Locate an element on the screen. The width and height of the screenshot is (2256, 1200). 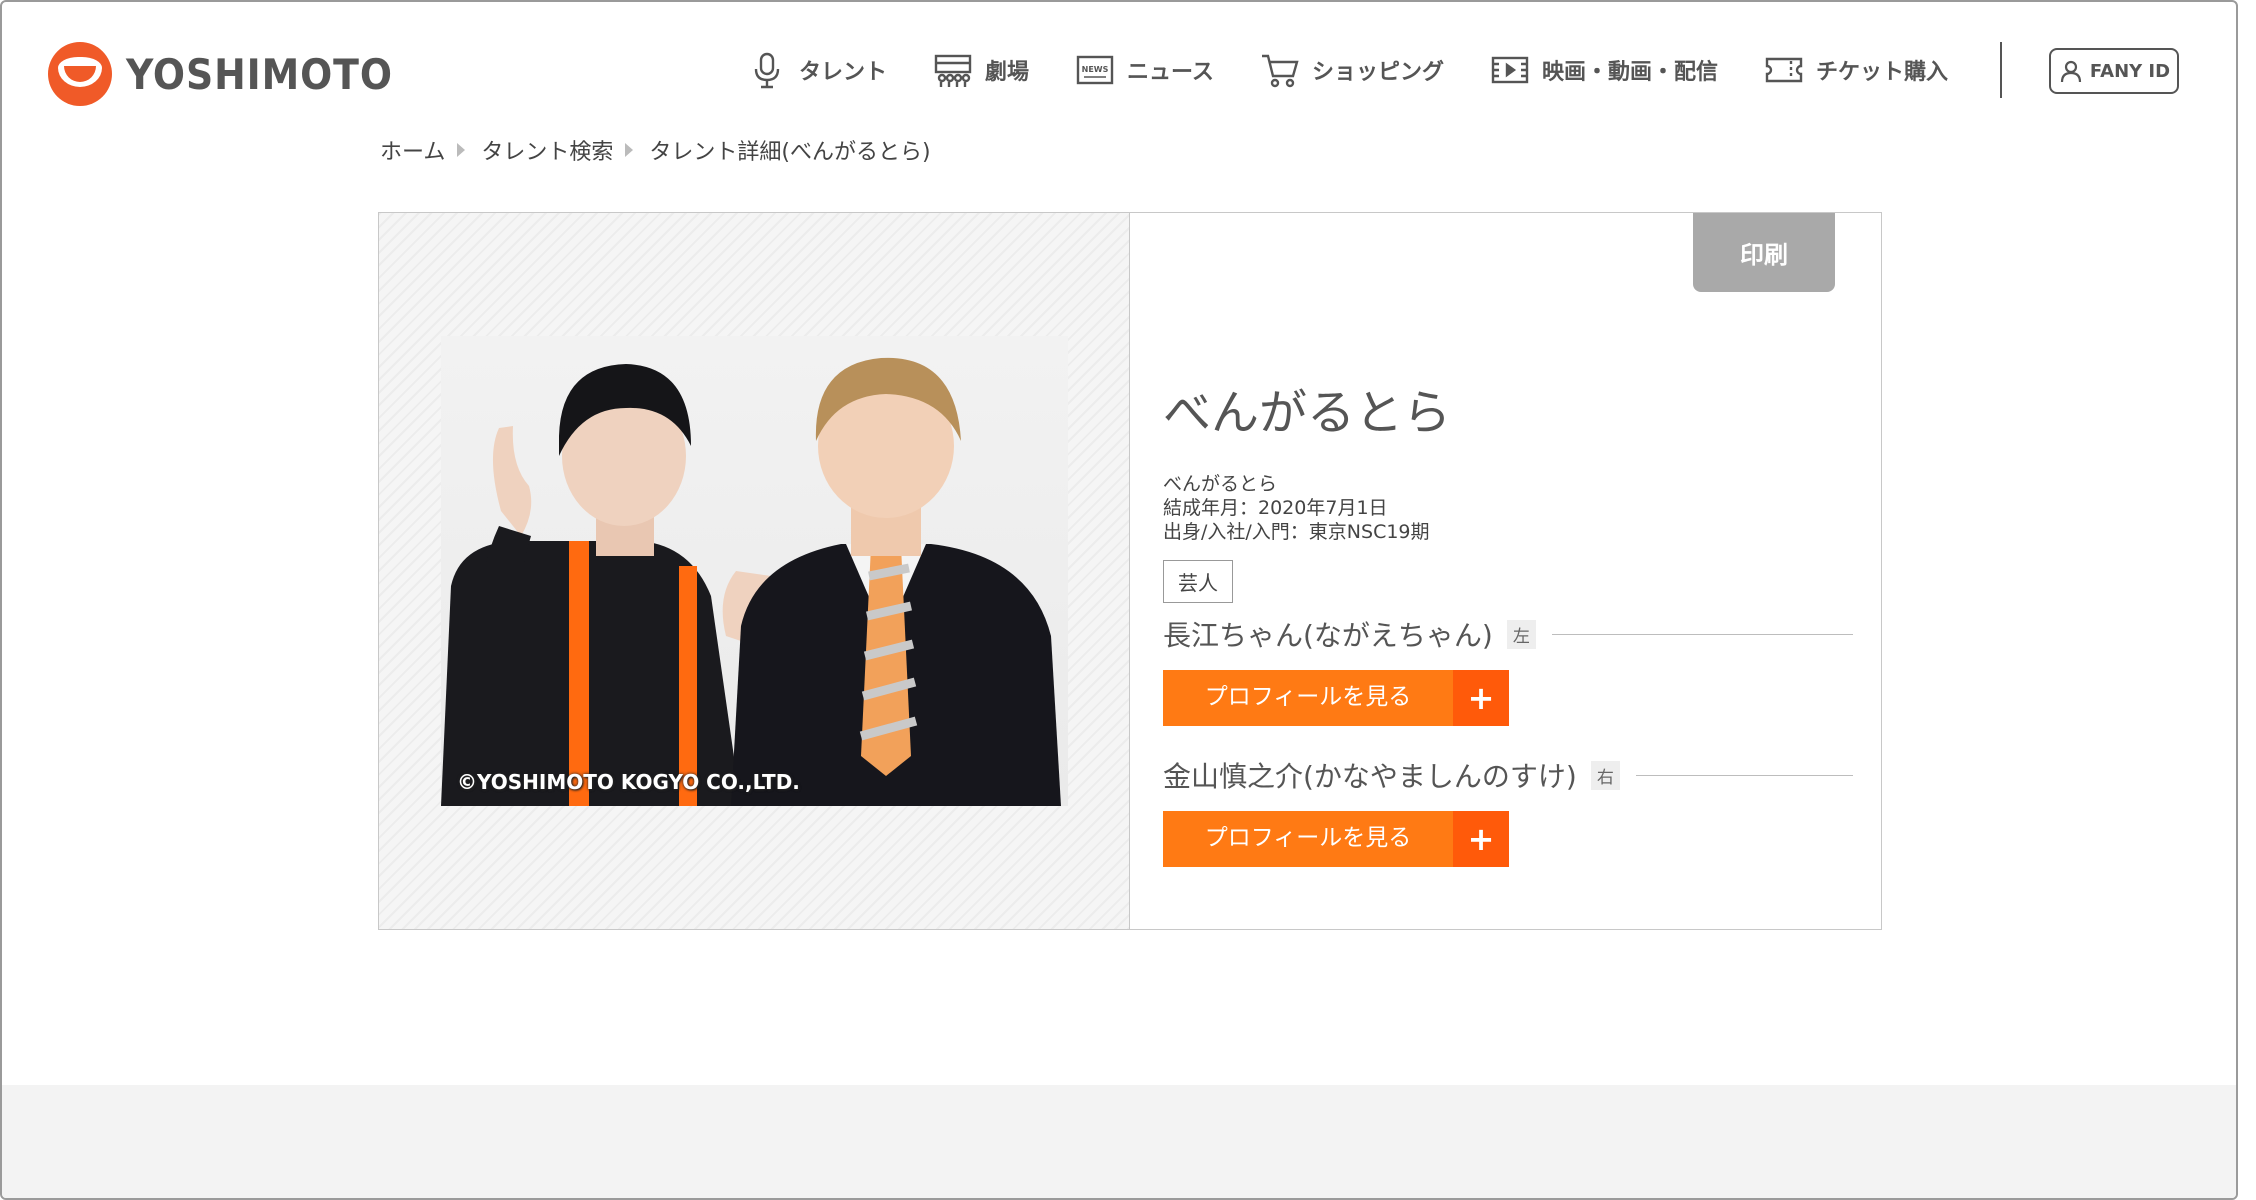
footer-band is located at coordinates (1119, 1141).